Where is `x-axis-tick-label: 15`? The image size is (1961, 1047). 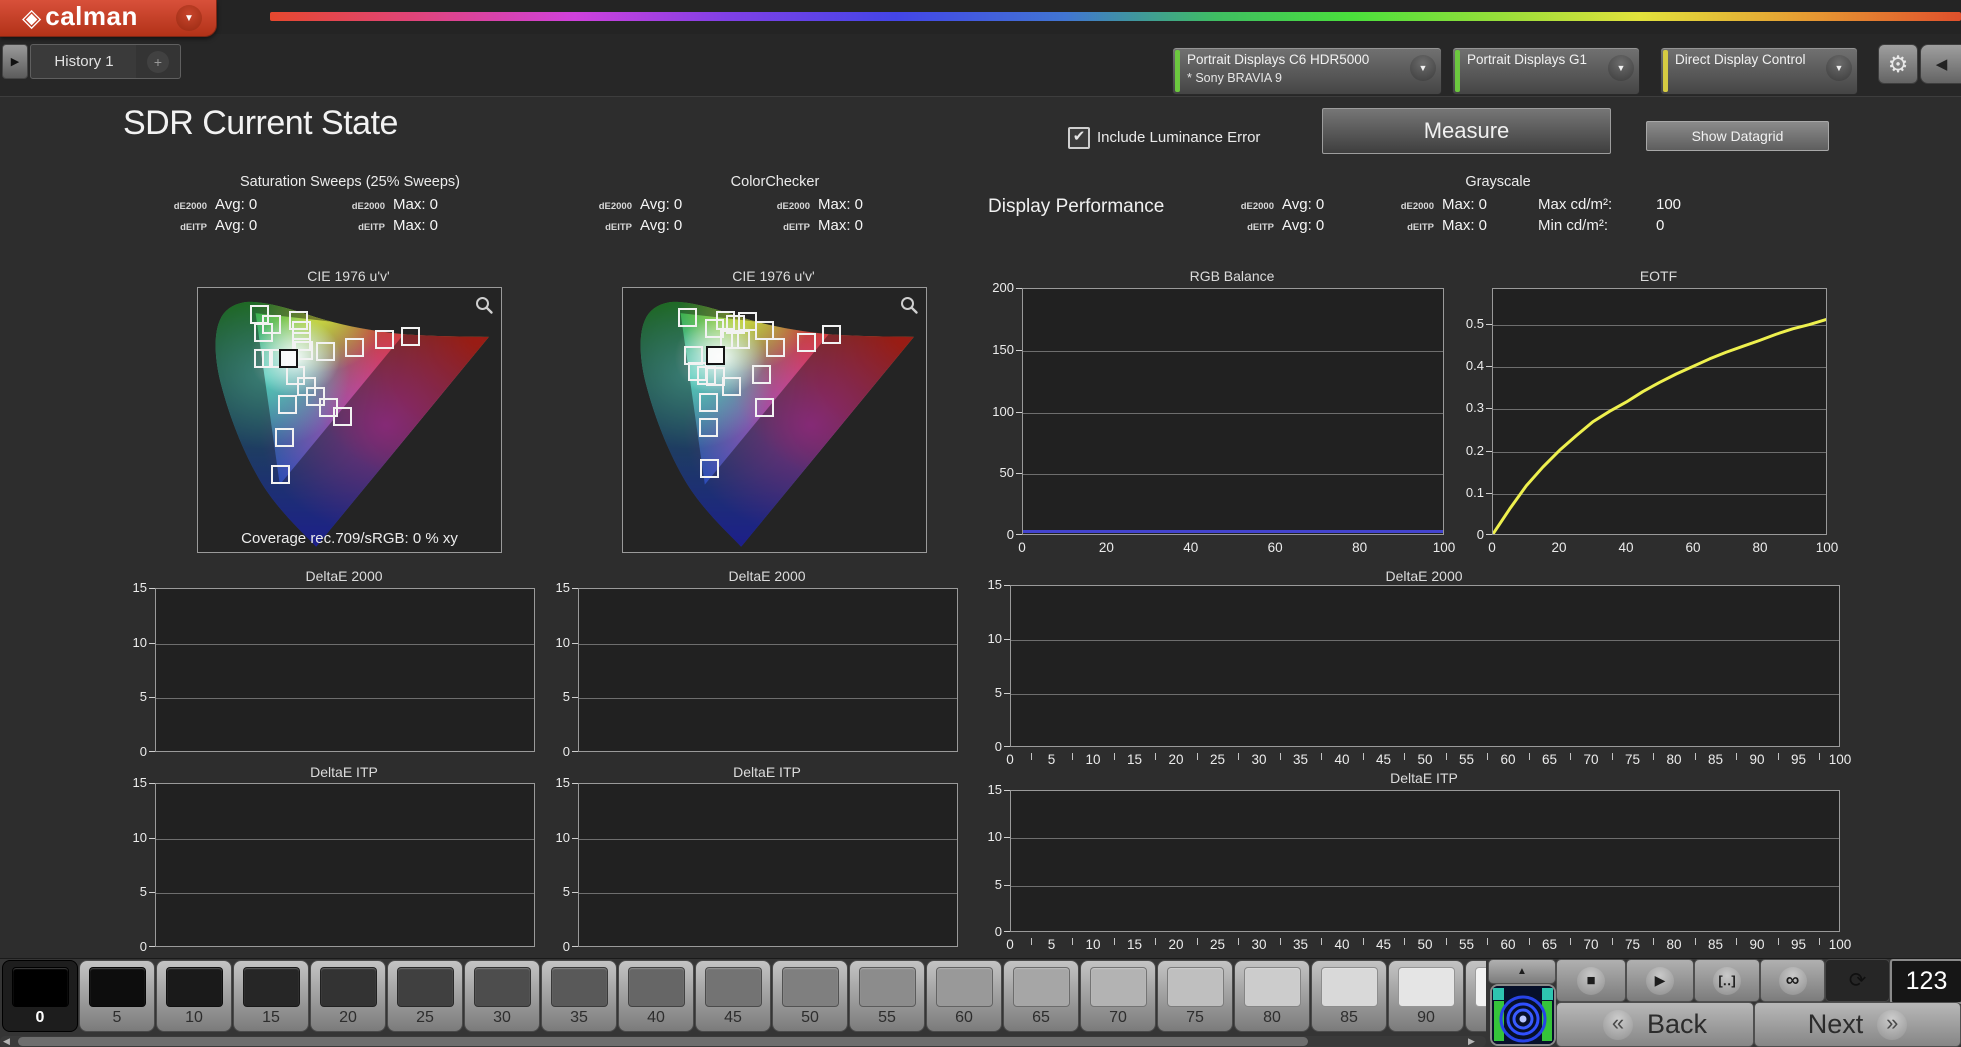 x-axis-tick-label: 15 is located at coordinates (1134, 759).